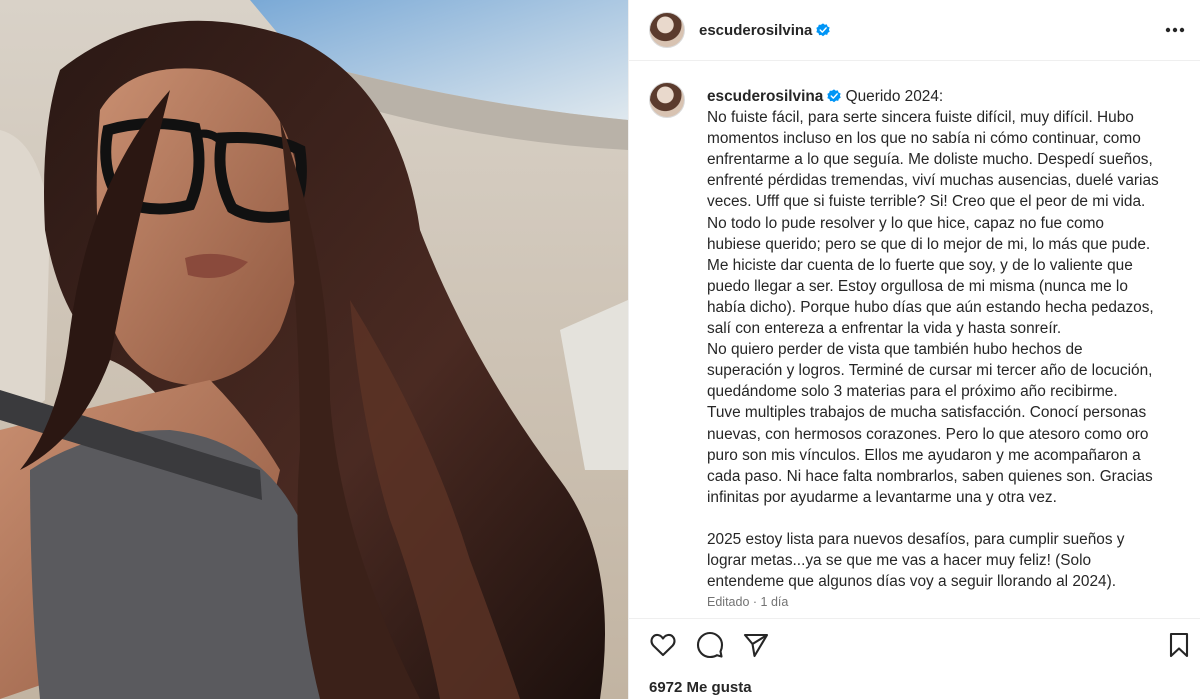 This screenshot has height=699, width=1200. I want to click on heart-icon, so click(663, 645).